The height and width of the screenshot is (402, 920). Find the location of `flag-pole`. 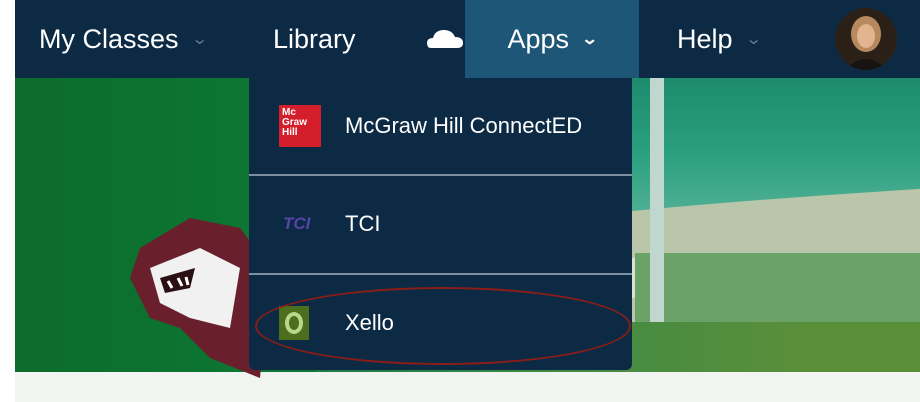

flag-pole is located at coordinates (657, 220).